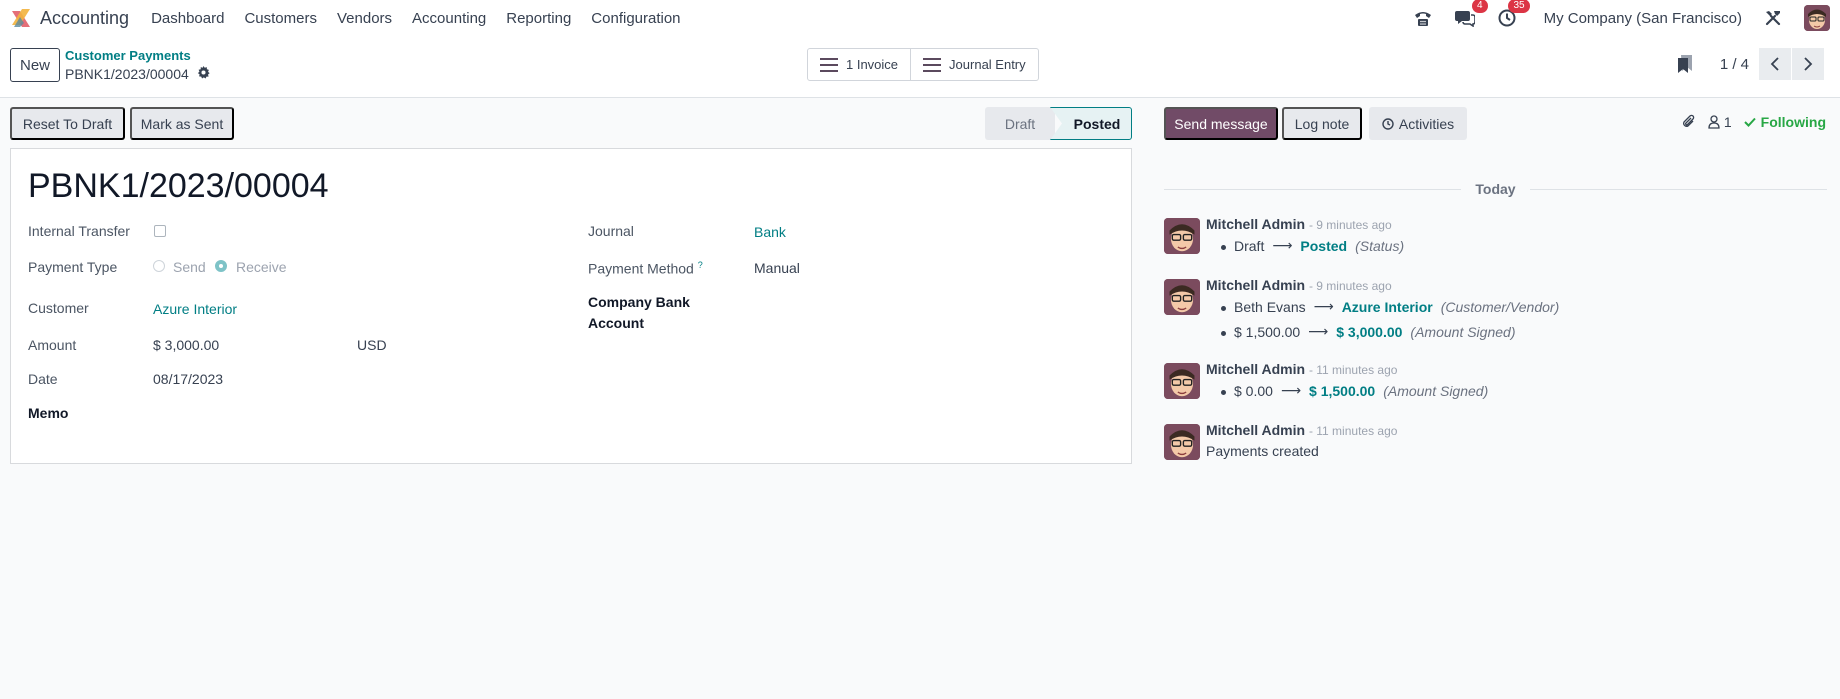 This screenshot has height=699, width=1840. Describe the element at coordinates (1091, 123) in the screenshot. I see `status-posted: Posted` at that location.